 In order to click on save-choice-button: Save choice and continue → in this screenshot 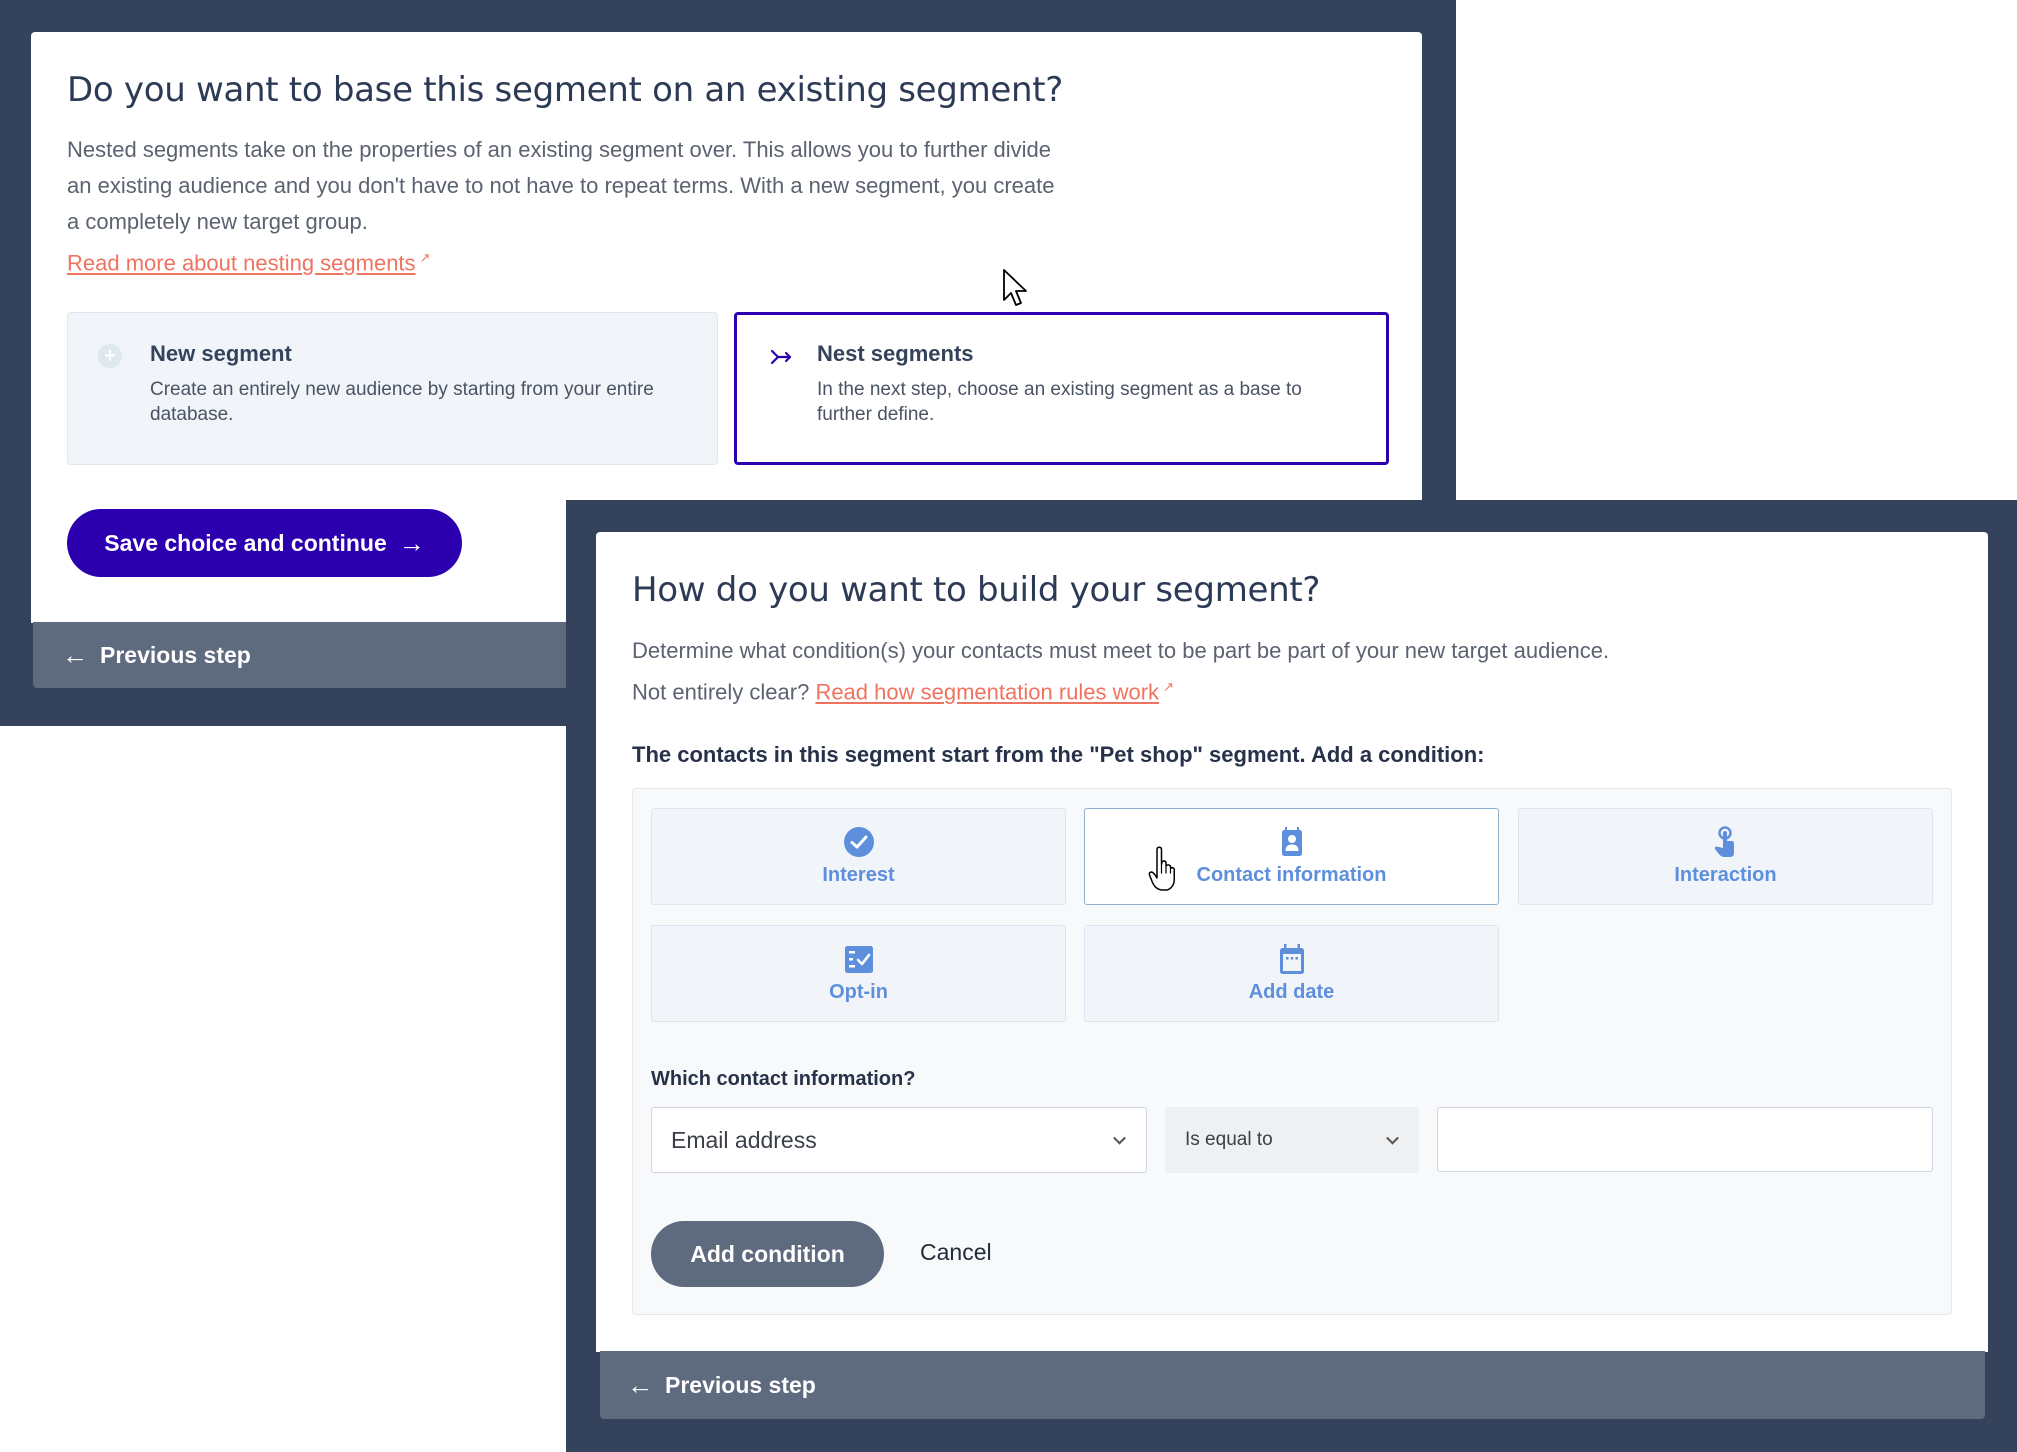, I will do `click(264, 543)`.